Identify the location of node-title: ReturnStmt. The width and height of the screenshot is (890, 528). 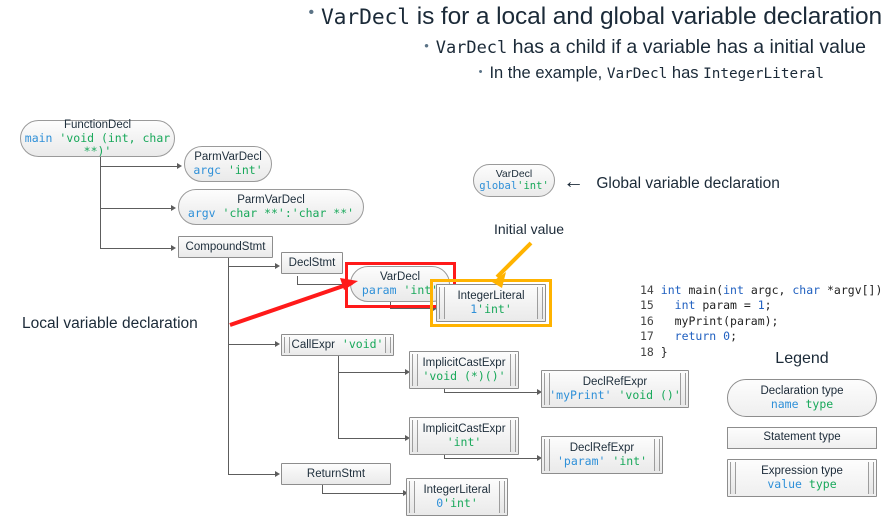
(336, 473).